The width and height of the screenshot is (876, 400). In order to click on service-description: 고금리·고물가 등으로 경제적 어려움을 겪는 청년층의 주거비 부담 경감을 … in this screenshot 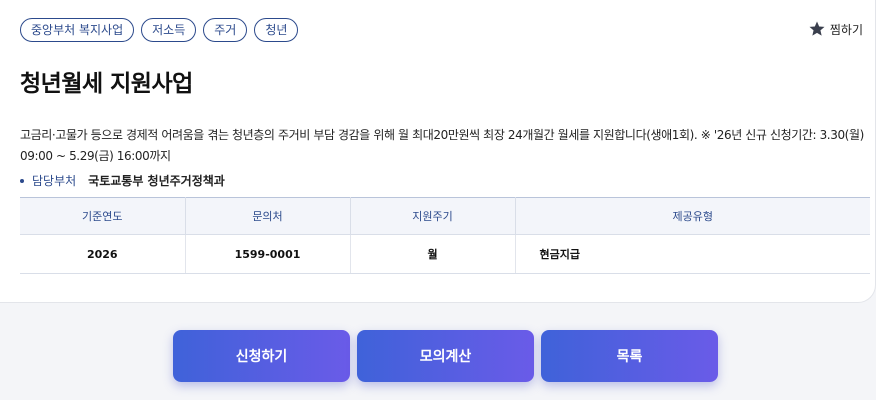, I will do `click(442, 145)`.